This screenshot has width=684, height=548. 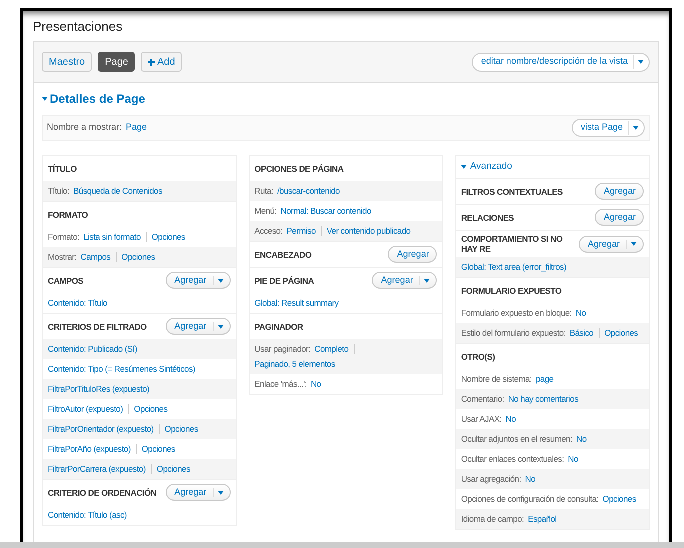 What do you see at coordinates (62, 169) in the screenshot?
I see `section-heading: TÍTULO` at bounding box center [62, 169].